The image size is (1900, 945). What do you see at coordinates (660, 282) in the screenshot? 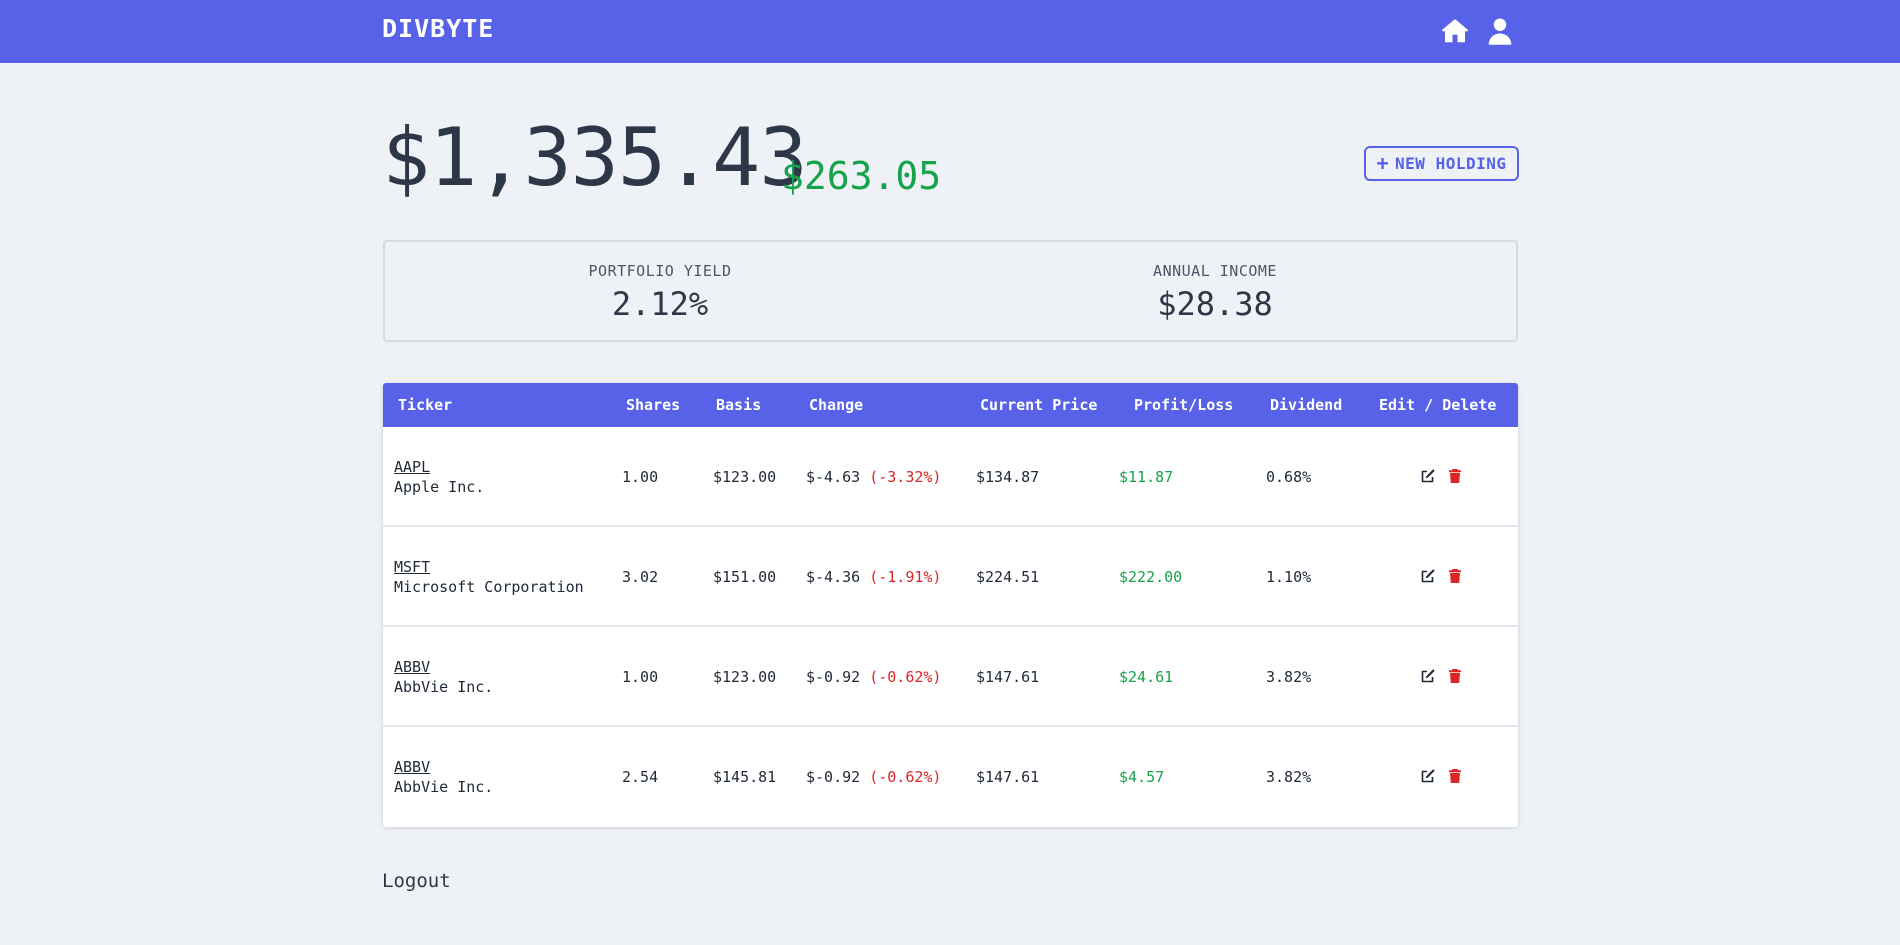
I see `portfolio-yield-stat: PORTFOLIO YIELD 2.12%` at bounding box center [660, 282].